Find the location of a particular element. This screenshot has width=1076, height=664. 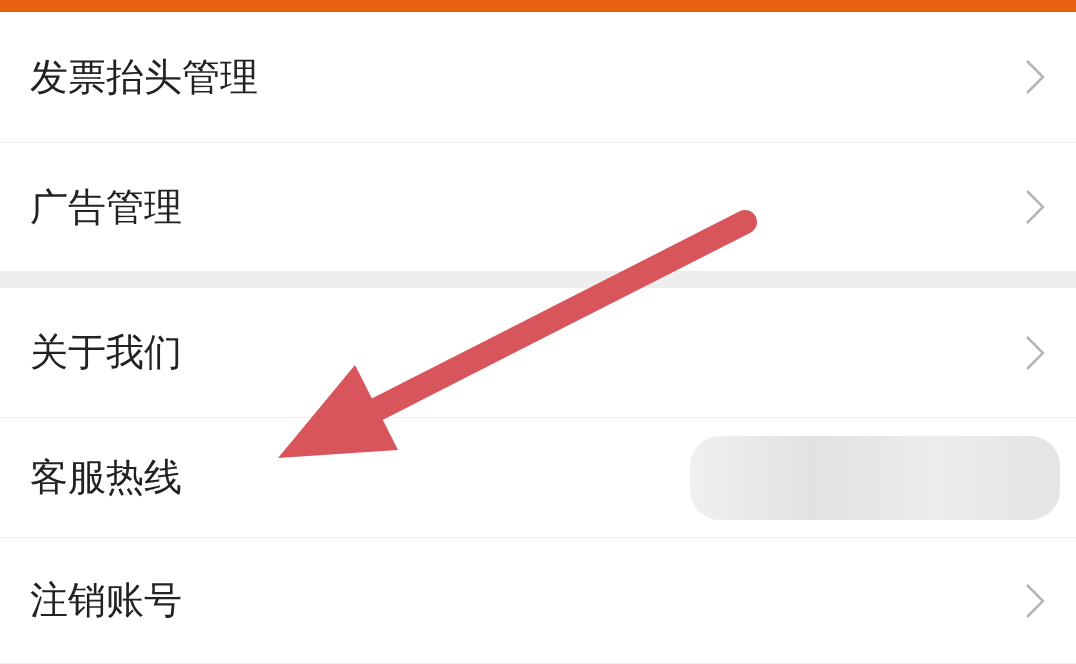

row-label: 广告管理 is located at coordinates (106, 207).